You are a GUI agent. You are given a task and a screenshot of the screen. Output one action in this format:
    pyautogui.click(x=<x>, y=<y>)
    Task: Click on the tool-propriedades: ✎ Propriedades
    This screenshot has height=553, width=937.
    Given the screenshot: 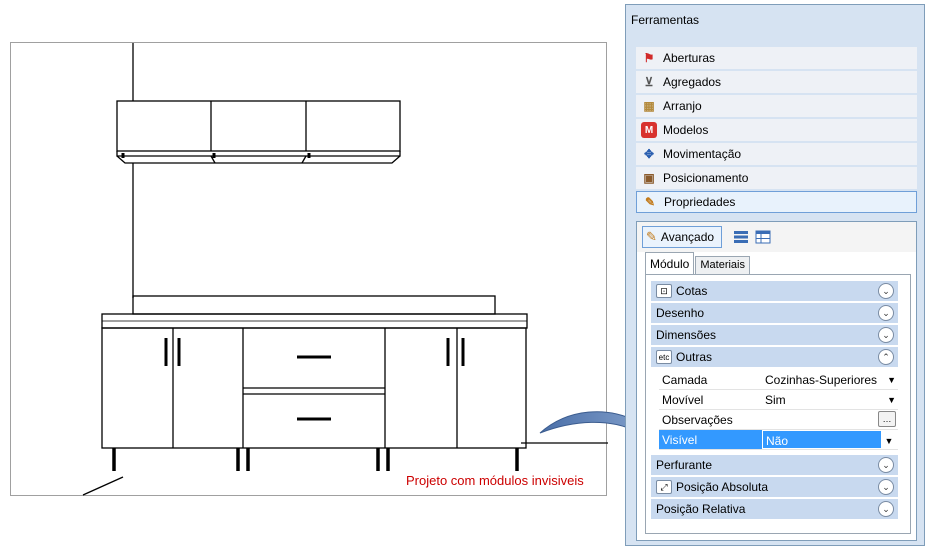 What is the action you would take?
    pyautogui.click(x=776, y=202)
    